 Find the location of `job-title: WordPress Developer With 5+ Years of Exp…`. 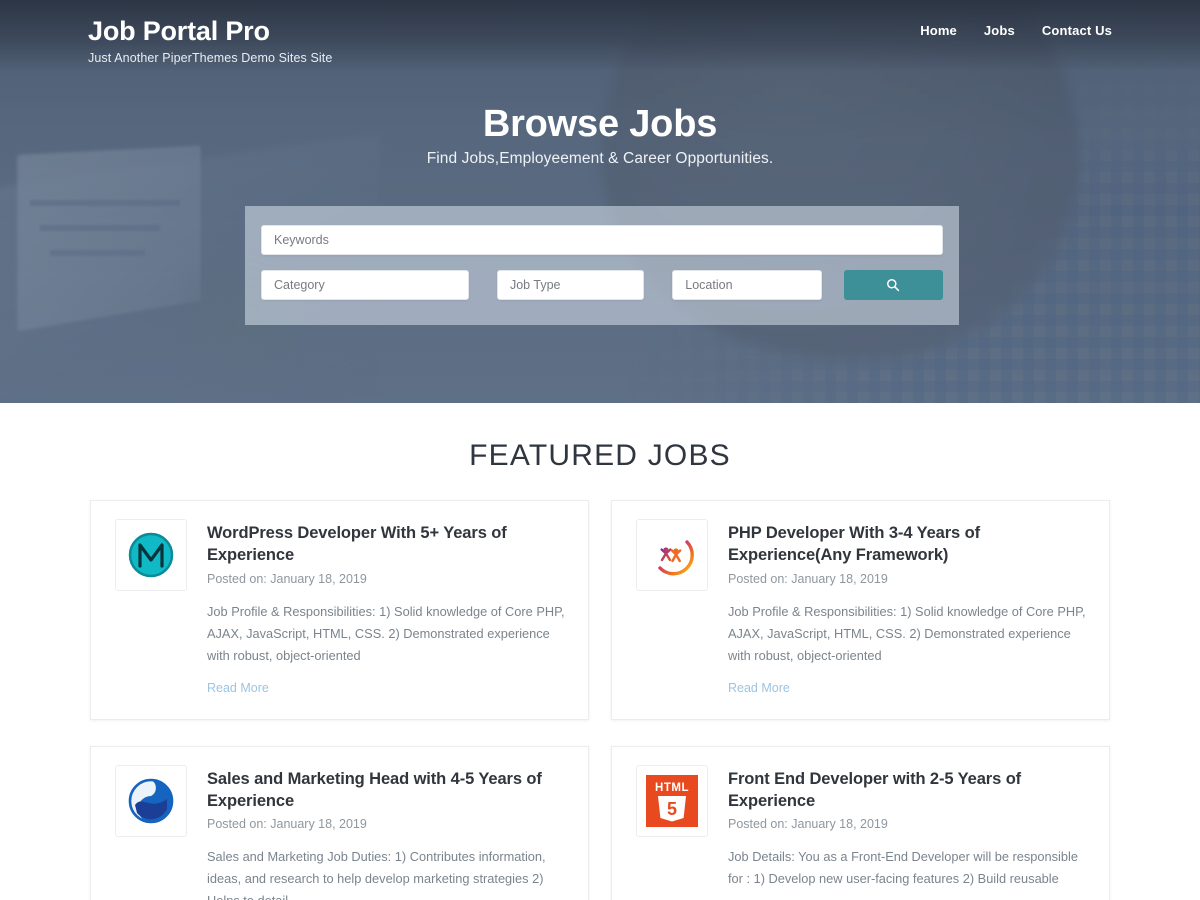

job-title: WordPress Developer With 5+ Years of Exp… is located at coordinates (387, 544).